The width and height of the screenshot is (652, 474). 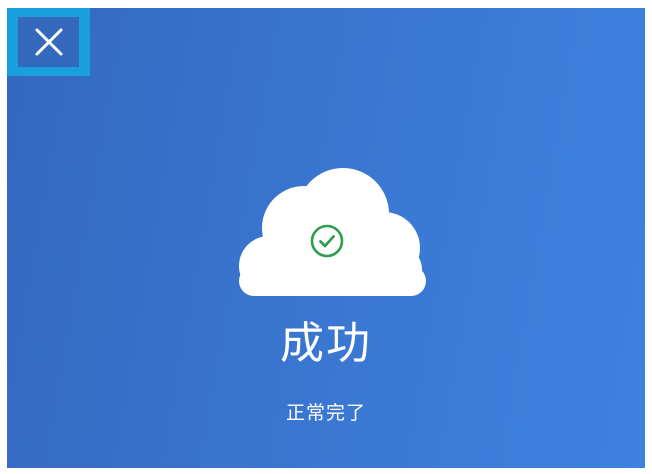 What do you see at coordinates (327, 241) in the screenshot?
I see `check-circle-icon` at bounding box center [327, 241].